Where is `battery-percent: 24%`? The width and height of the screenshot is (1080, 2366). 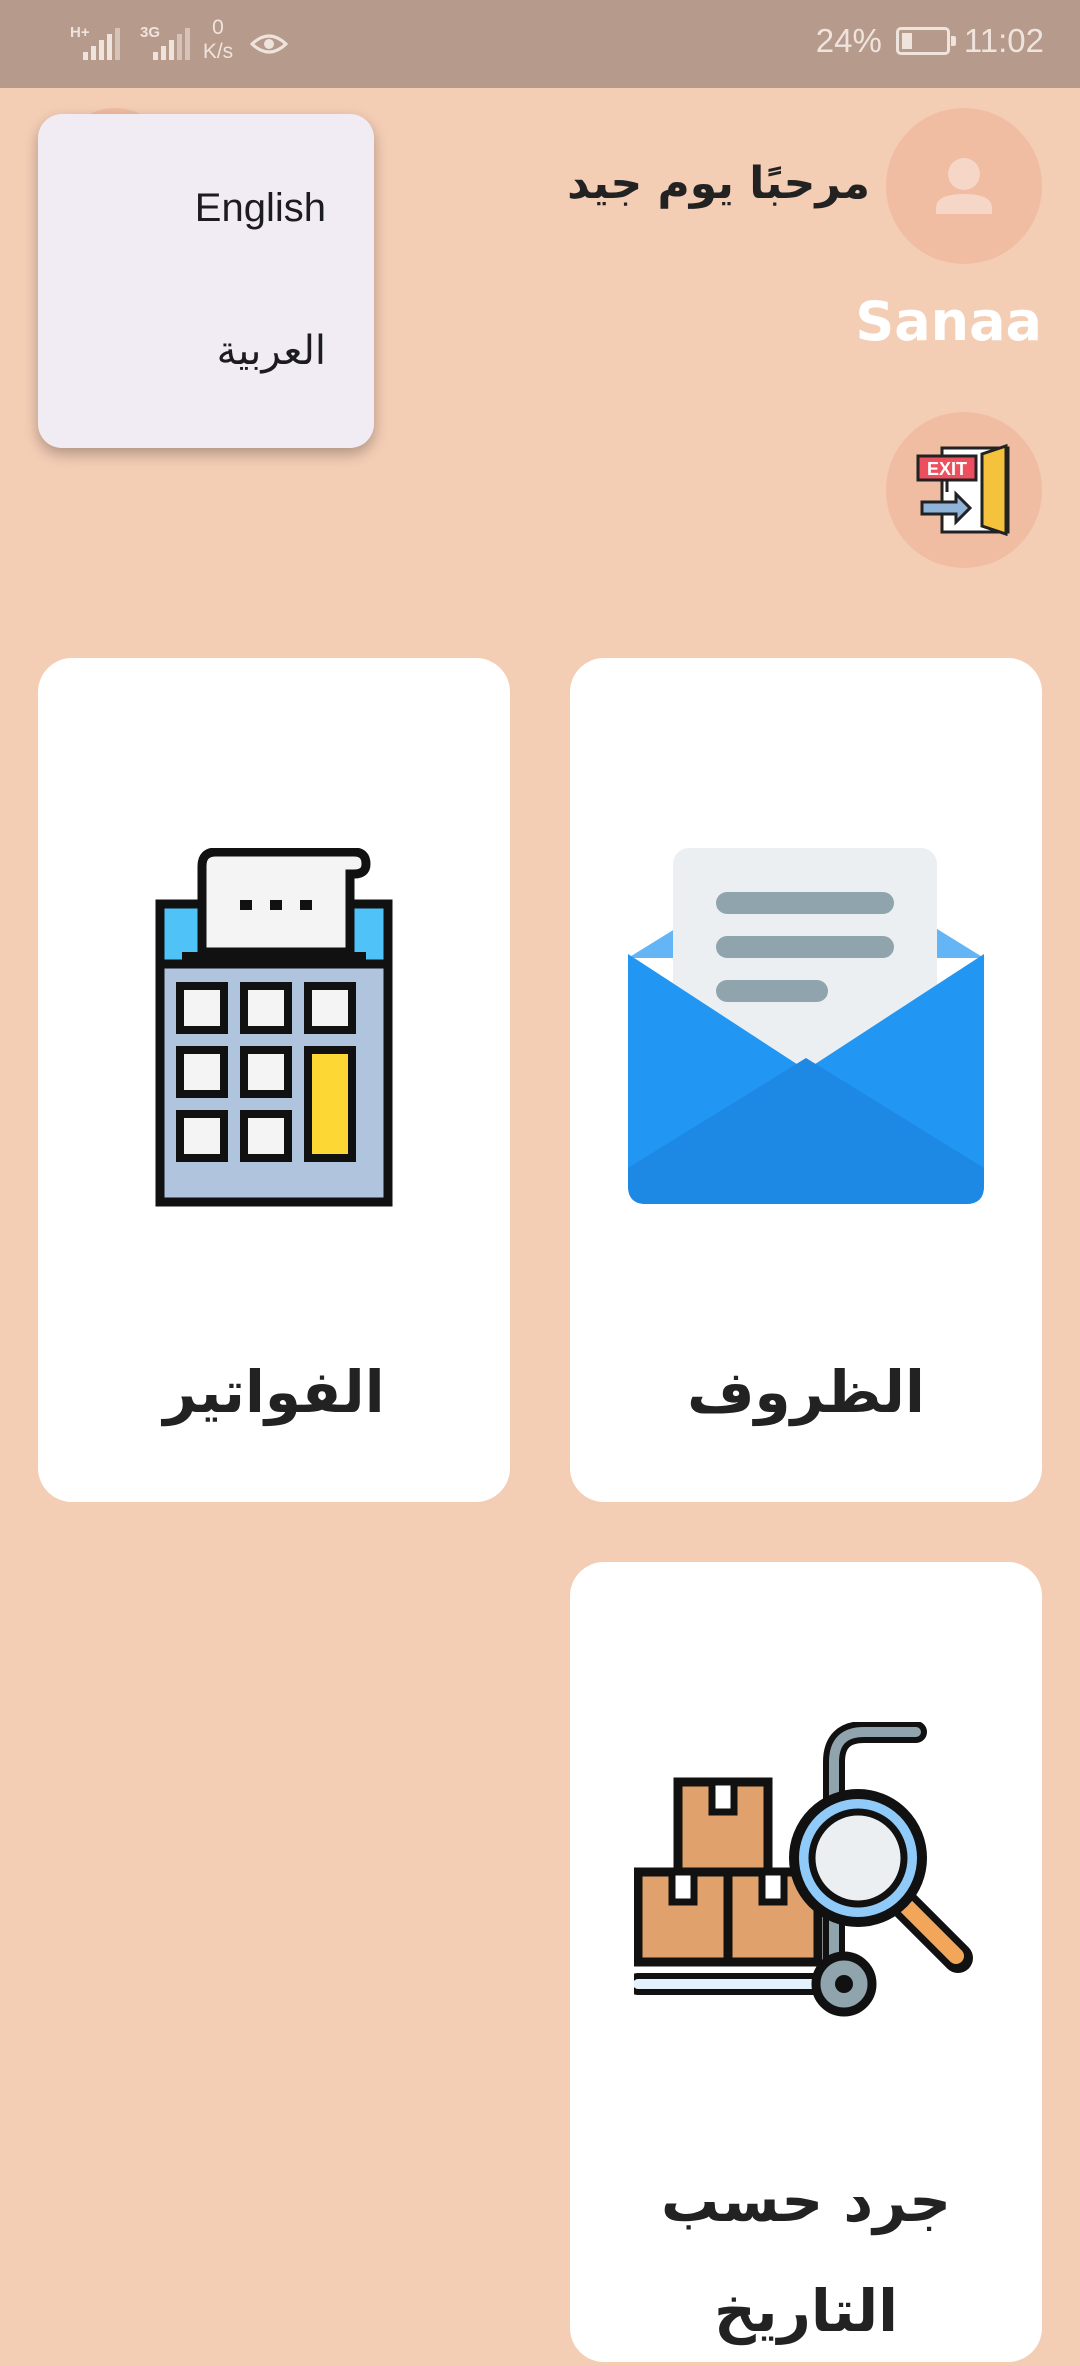
battery-percent: 24% is located at coordinates (848, 40).